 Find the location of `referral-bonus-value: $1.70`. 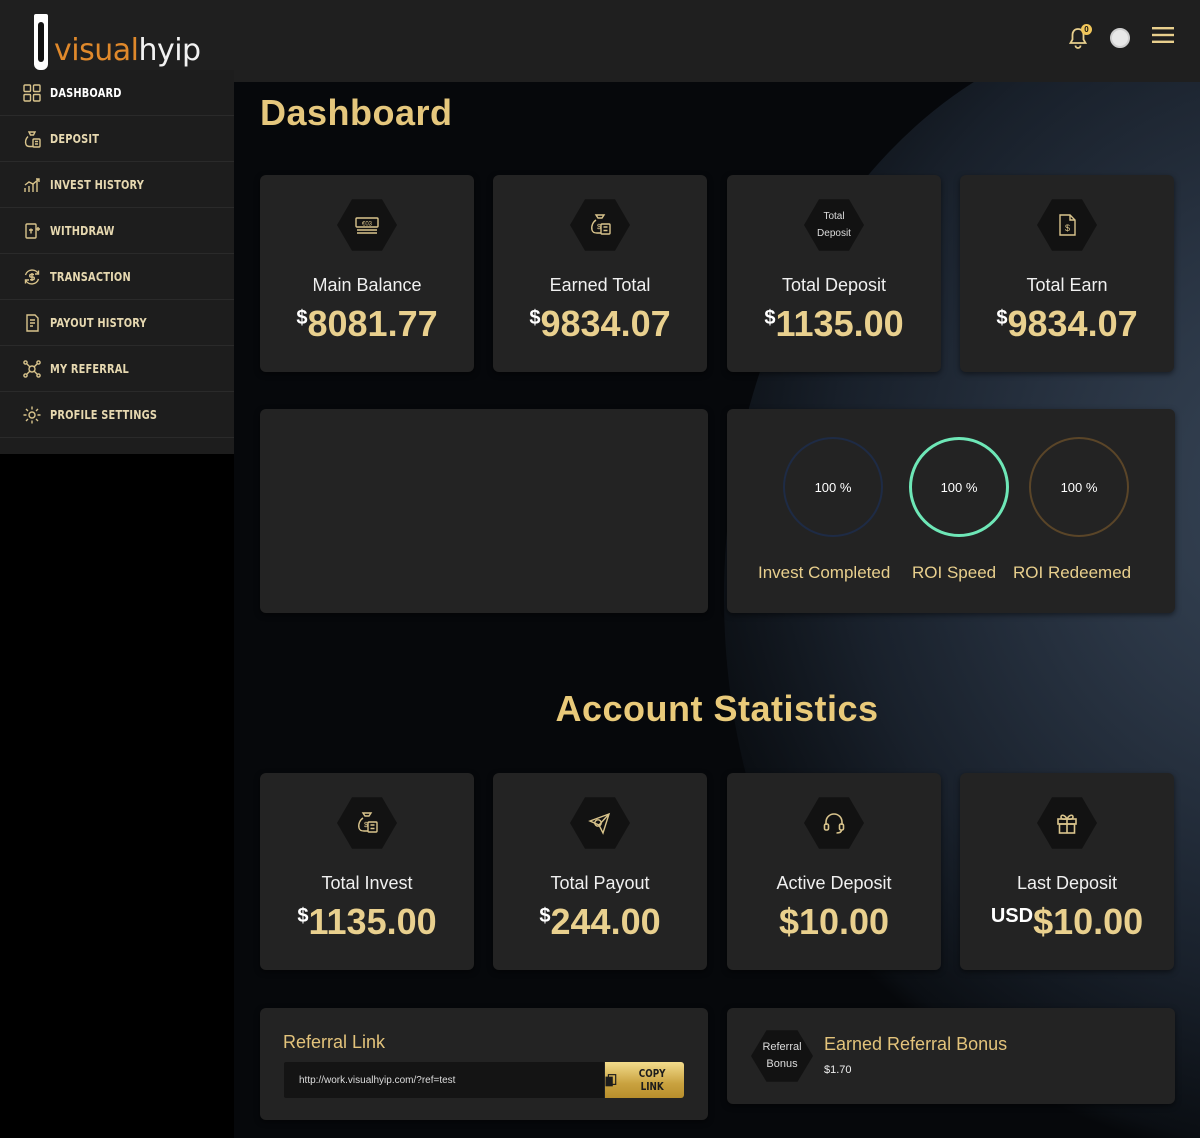

referral-bonus-value: $1.70 is located at coordinates (838, 1070).